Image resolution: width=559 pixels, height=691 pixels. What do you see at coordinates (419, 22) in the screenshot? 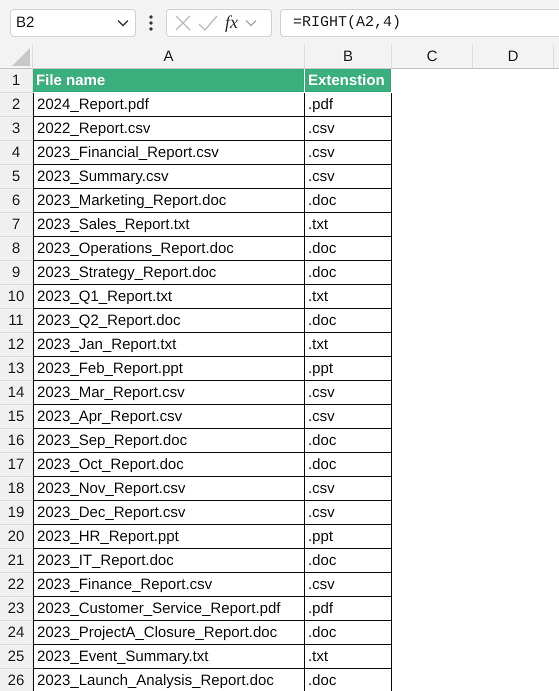
I see `formula-input: =RIGHT(A2,4)` at bounding box center [419, 22].